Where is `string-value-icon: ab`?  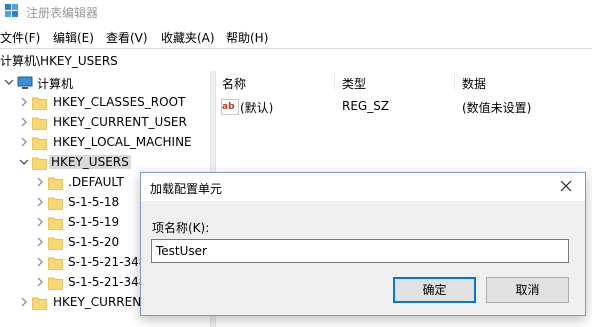
string-value-icon: ab is located at coordinates (230, 107).